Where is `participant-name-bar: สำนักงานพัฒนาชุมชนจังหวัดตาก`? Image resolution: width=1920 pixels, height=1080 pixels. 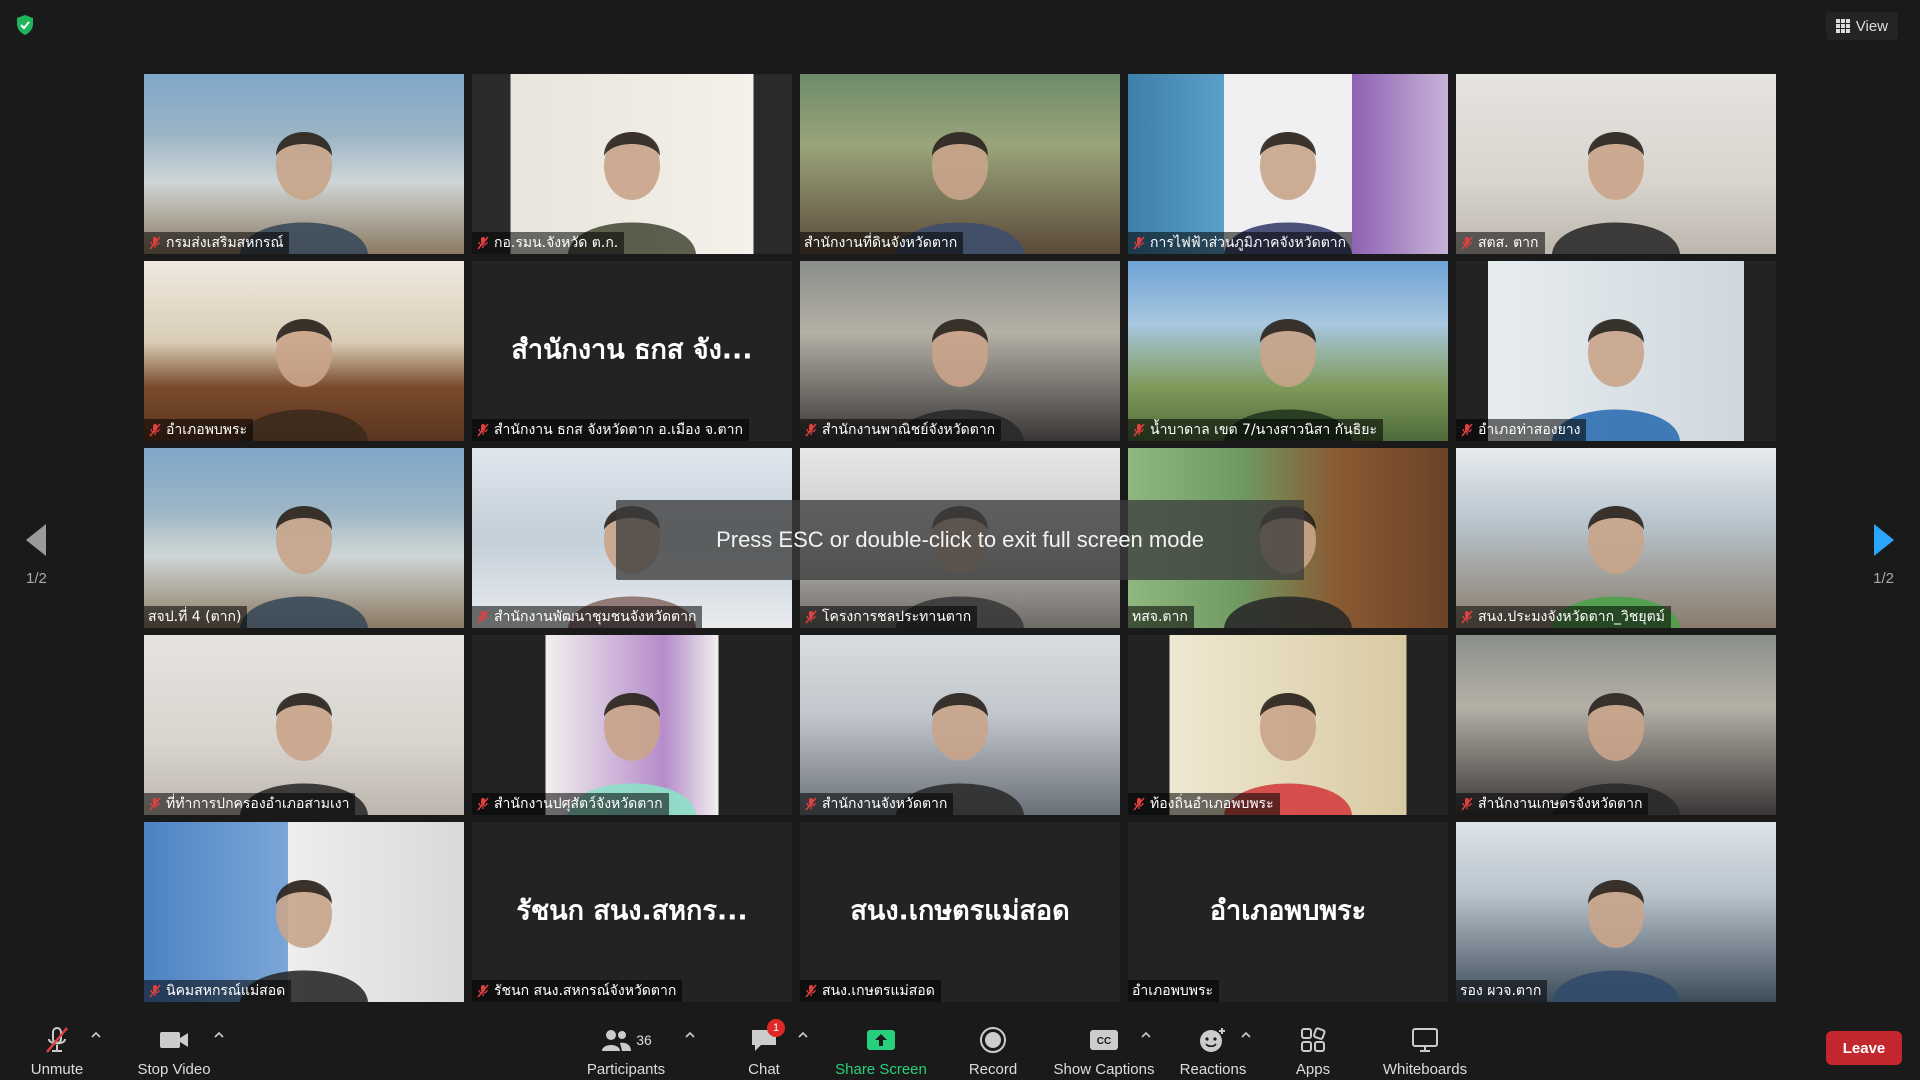 participant-name-bar: สำนักงานพัฒนาชุมชนจังหวัดตาก is located at coordinates (587, 617).